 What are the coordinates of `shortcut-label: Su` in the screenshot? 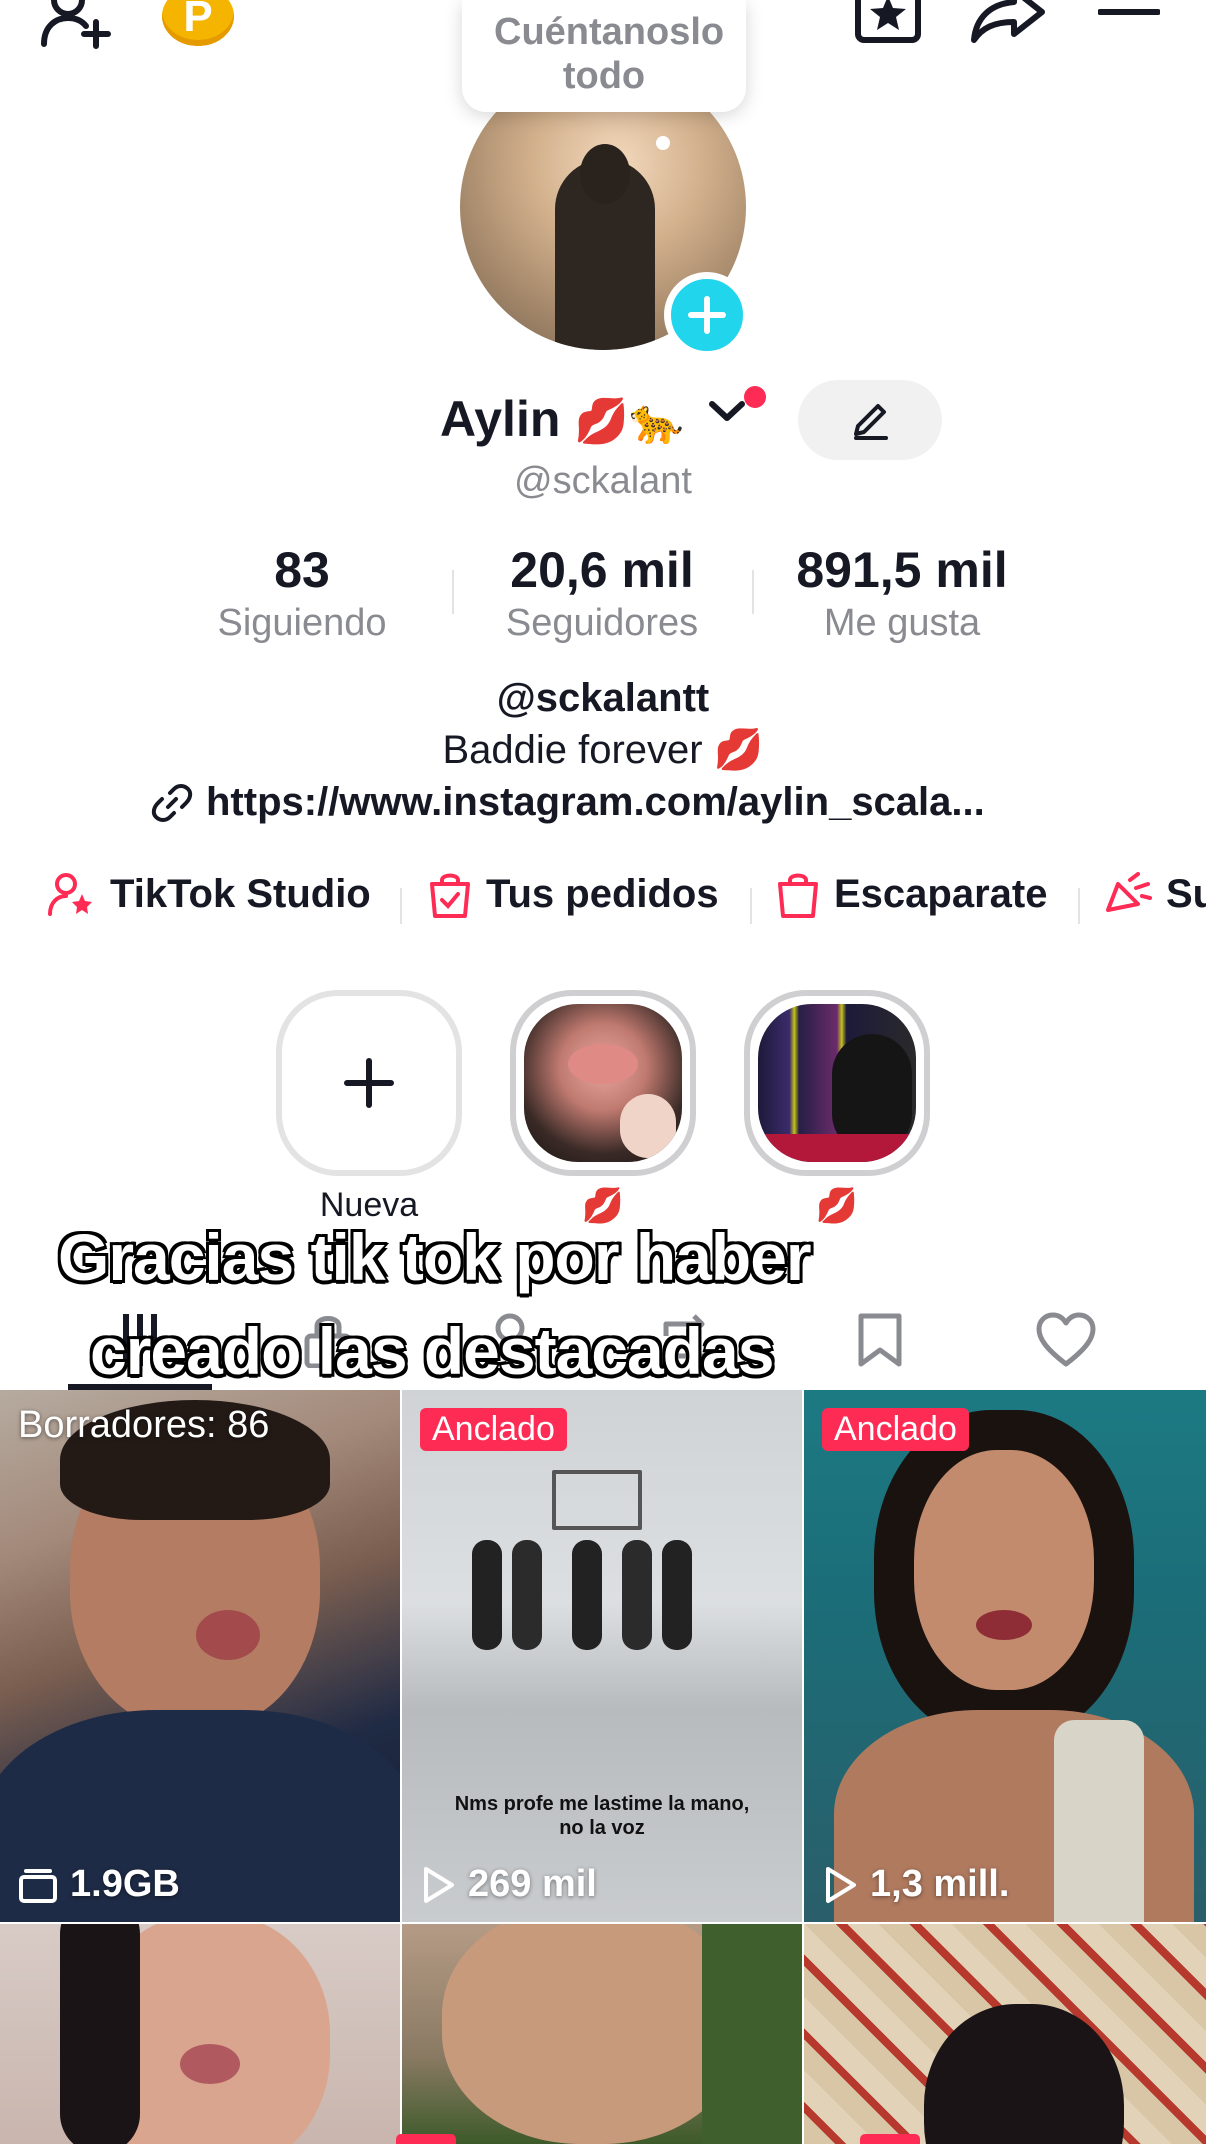 It's located at (1186, 893).